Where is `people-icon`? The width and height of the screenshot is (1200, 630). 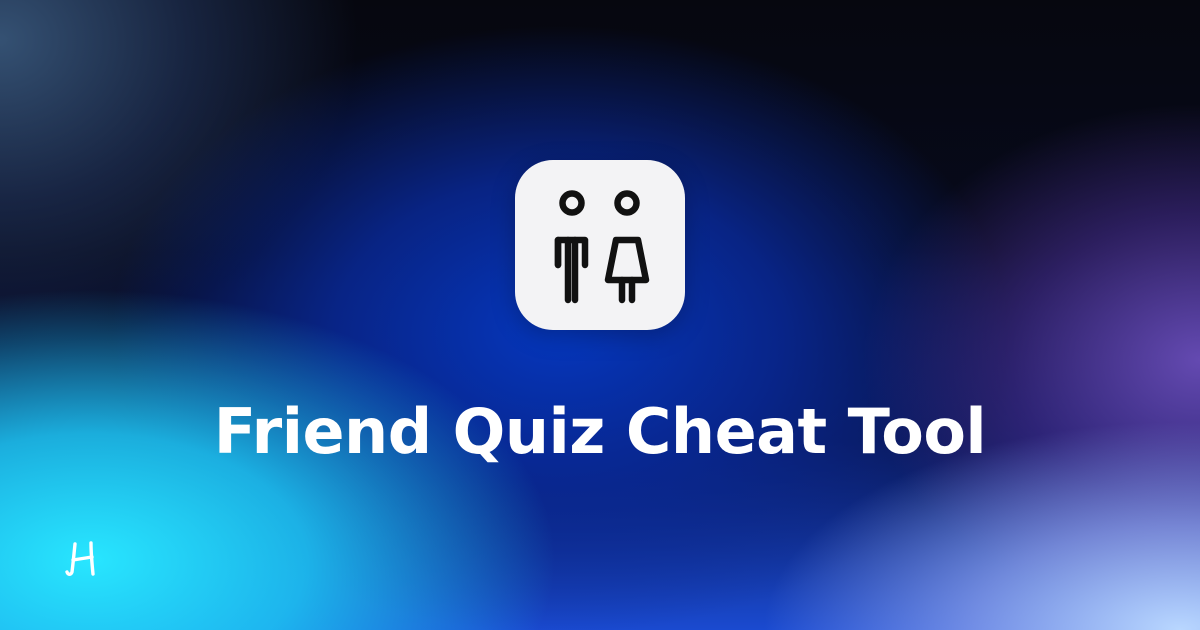 people-icon is located at coordinates (602, 247).